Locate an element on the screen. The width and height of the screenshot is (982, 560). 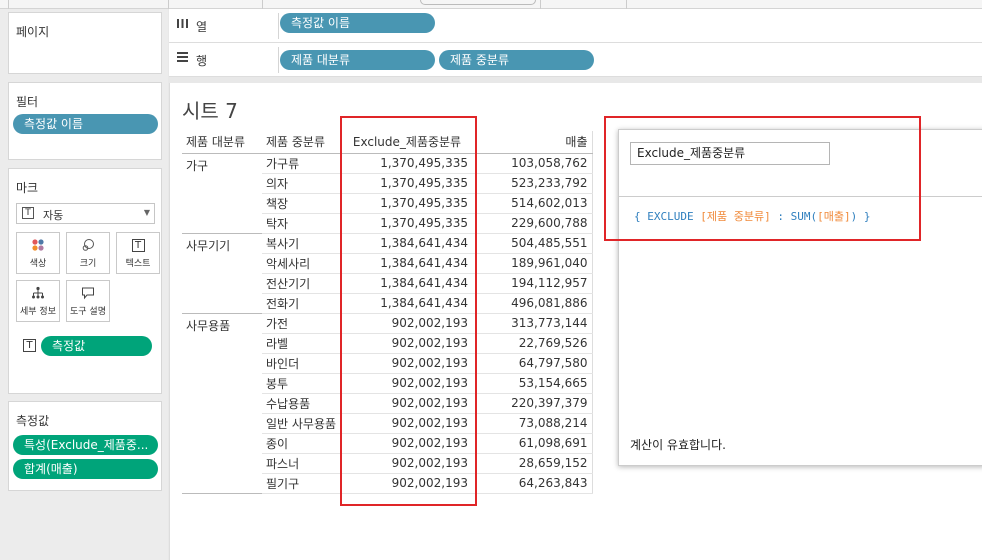
pages-title: 페이지 is located at coordinates (33, 32).